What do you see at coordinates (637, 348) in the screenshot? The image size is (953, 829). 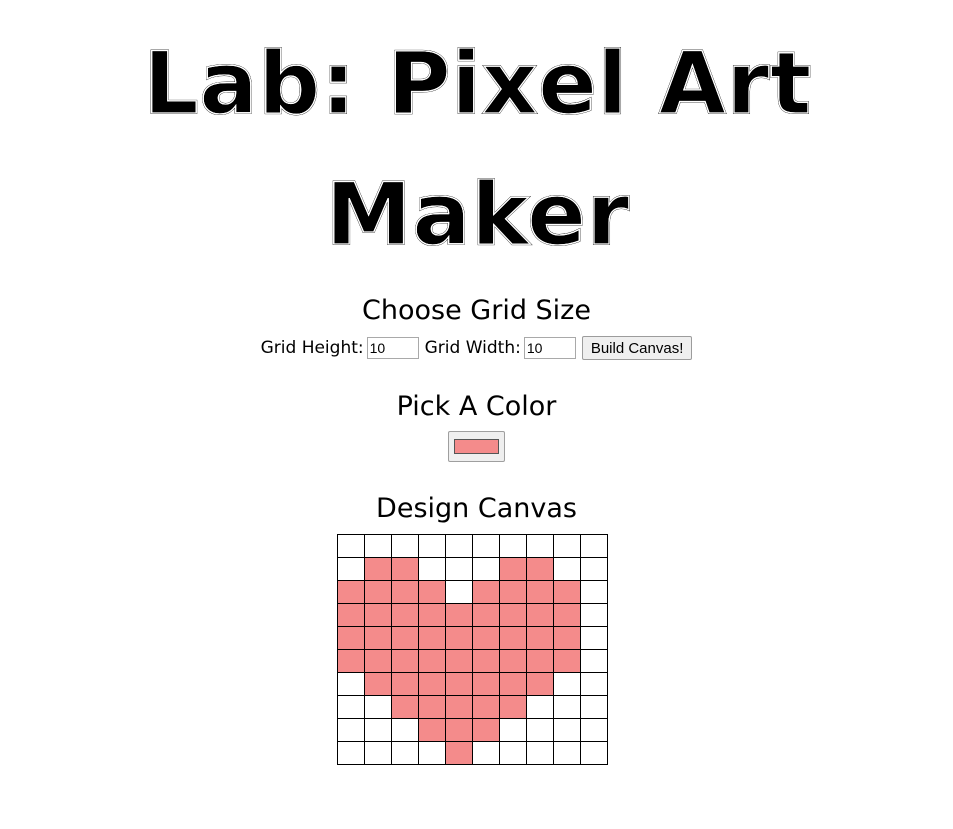 I see `build-canvas-button: Build Canvas!` at bounding box center [637, 348].